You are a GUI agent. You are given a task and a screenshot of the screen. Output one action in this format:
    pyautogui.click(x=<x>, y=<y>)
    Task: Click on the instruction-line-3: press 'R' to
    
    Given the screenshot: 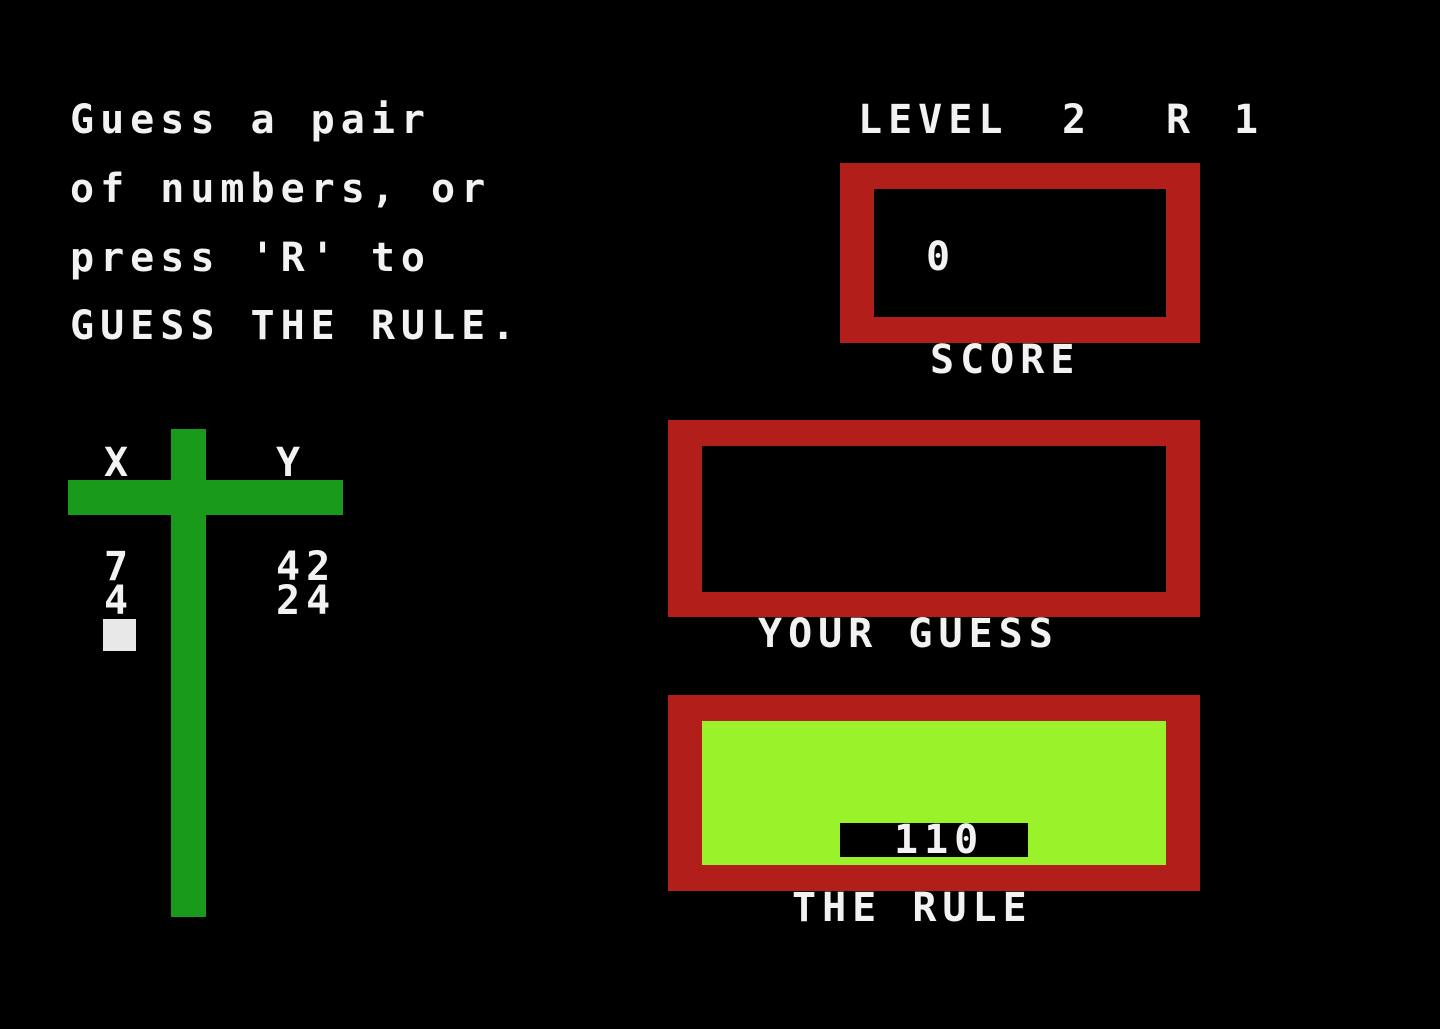 What is the action you would take?
    pyautogui.click(x=250, y=258)
    